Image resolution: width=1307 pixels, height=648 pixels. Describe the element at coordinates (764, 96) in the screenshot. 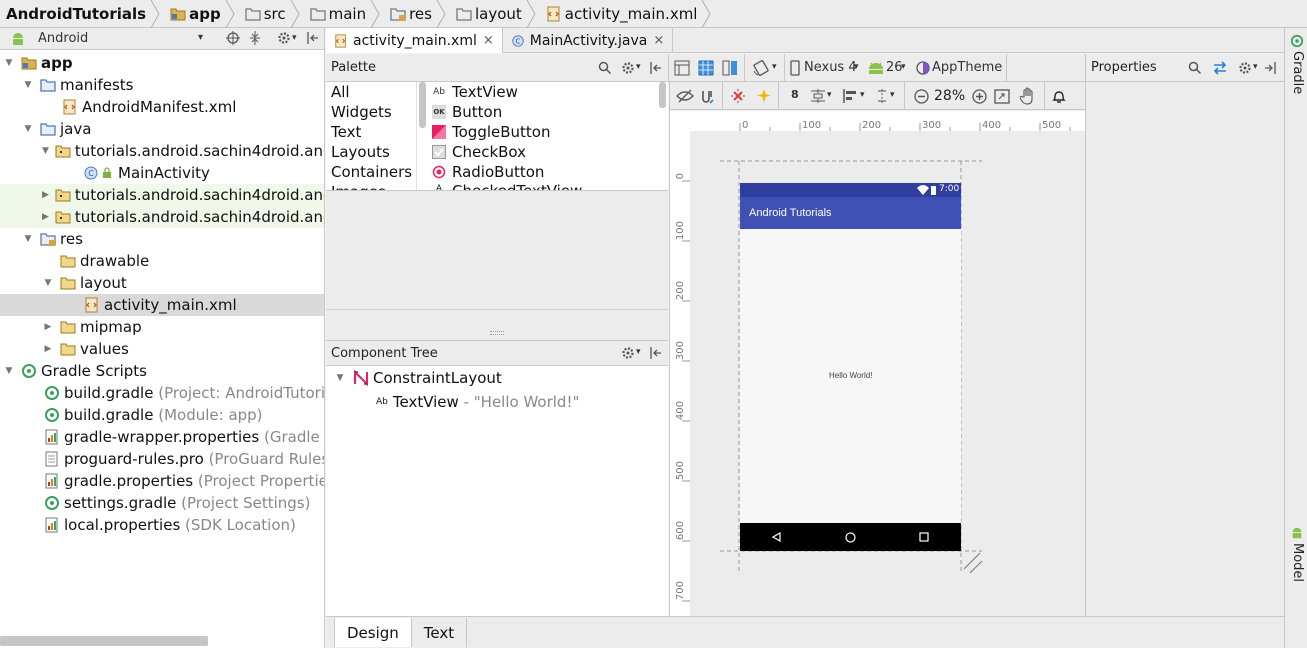

I see `infer-constraints-icon` at that location.